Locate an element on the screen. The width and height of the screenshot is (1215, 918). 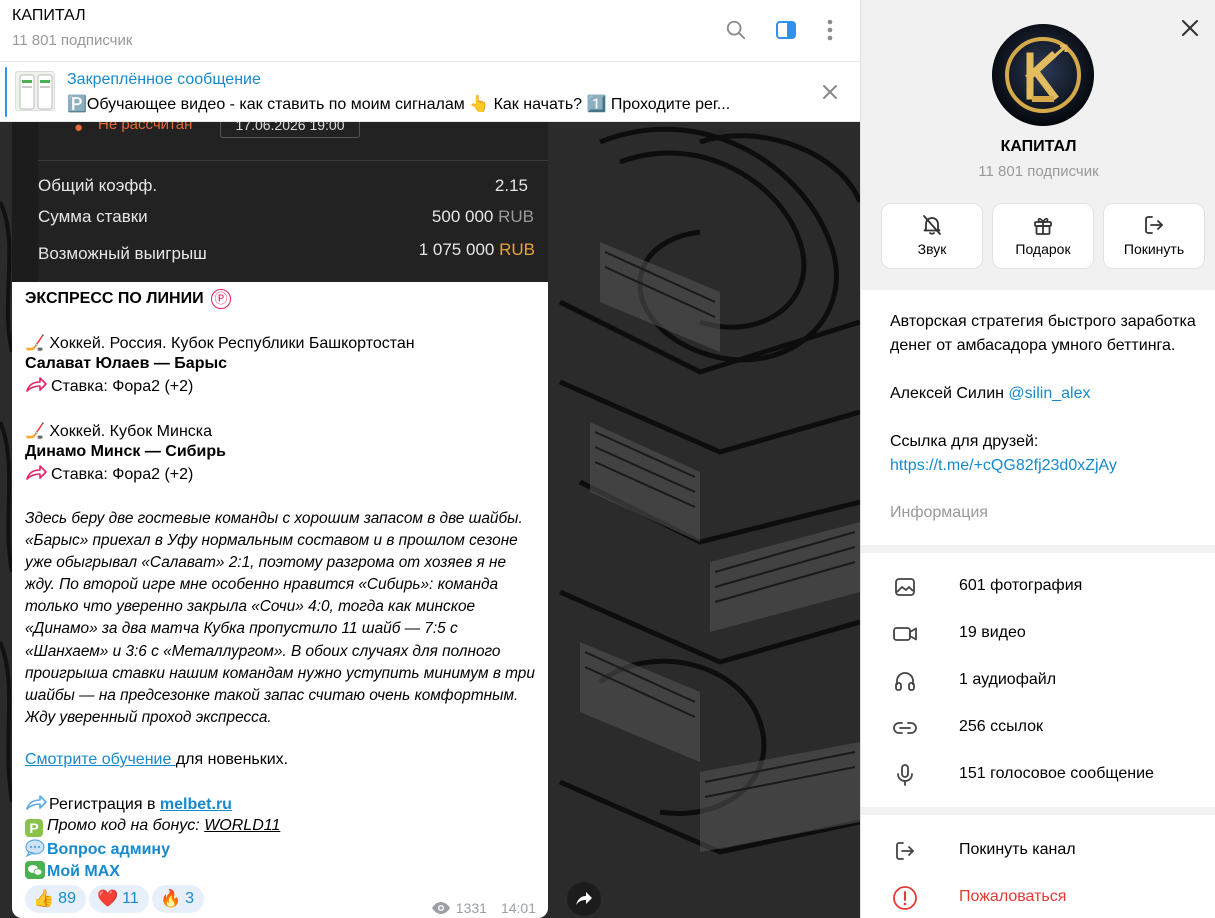
admin-line: Вопрос админу is located at coordinates (97, 849).